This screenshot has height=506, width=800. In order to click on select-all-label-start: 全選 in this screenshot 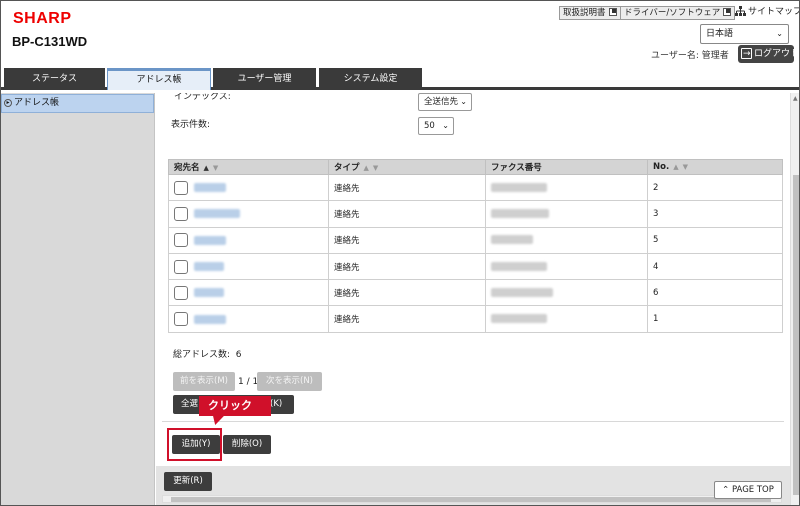, I will do `click(190, 404)`.